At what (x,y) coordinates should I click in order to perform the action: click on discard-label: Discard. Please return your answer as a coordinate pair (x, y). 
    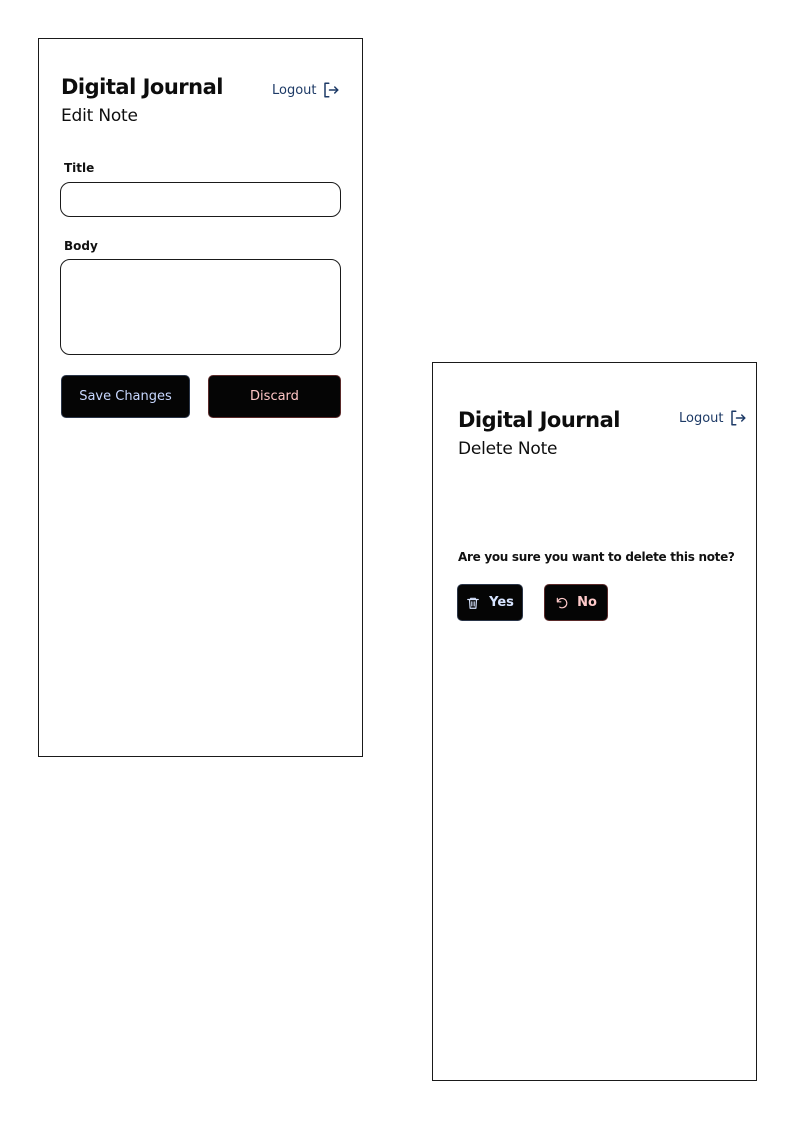
    Looking at the image, I should click on (274, 396).